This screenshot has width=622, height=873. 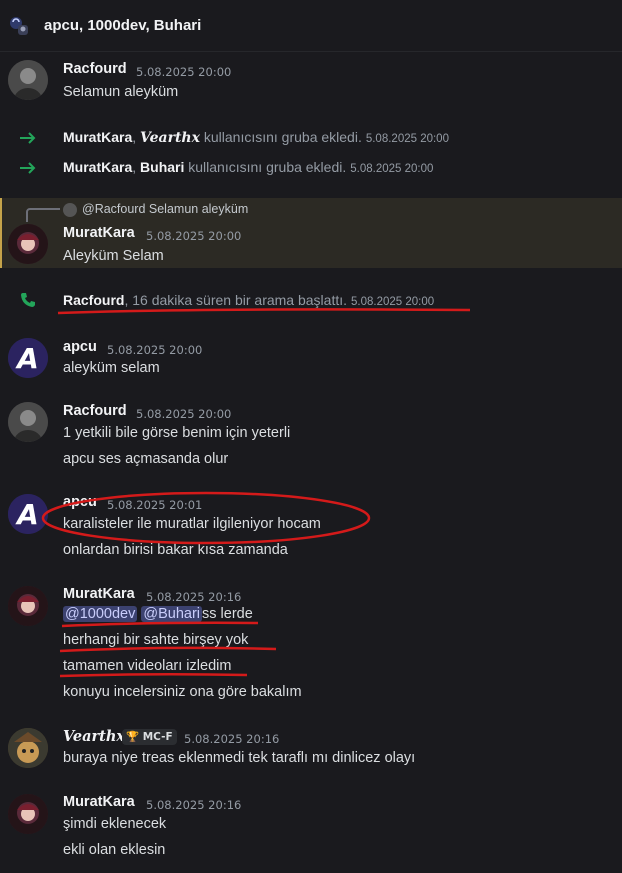 I want to click on role-badge: 🏆 MC-F, so click(x=149, y=737).